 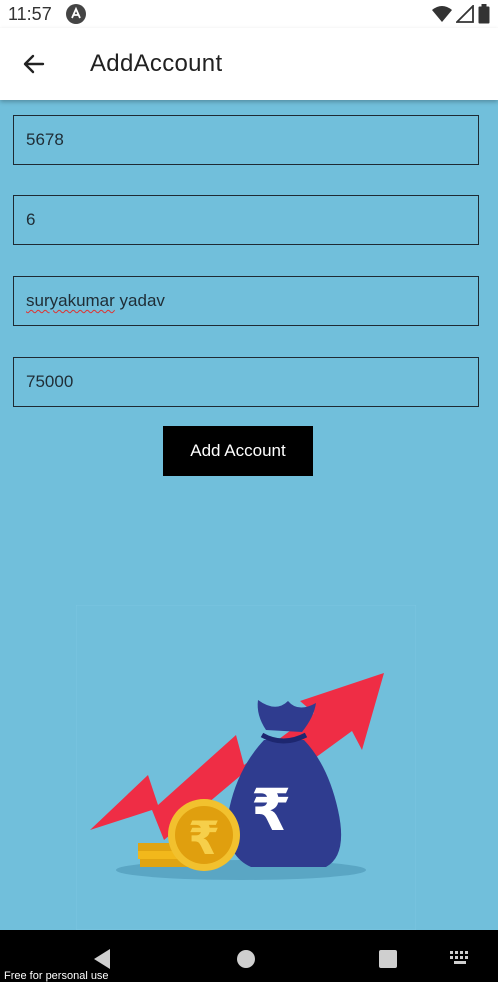 What do you see at coordinates (246, 382) in the screenshot?
I see `balance-field: 75000` at bounding box center [246, 382].